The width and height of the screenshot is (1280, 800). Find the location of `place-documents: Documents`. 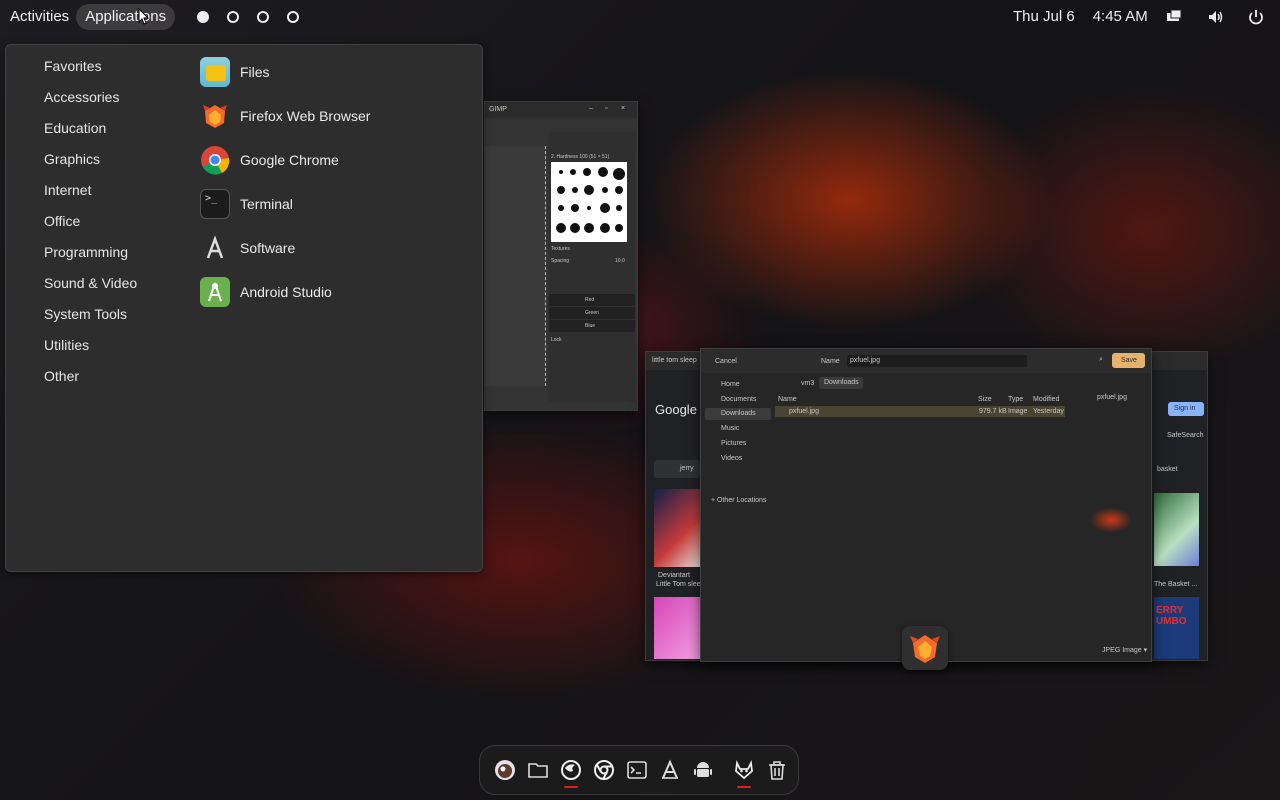

place-documents: Documents is located at coordinates (738, 400).